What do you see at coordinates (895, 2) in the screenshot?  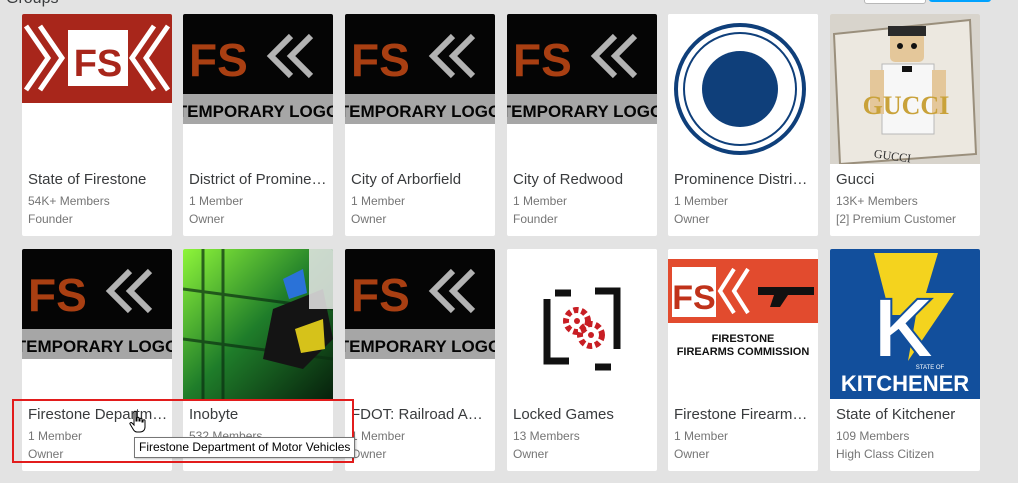 I see `filter-button` at bounding box center [895, 2].